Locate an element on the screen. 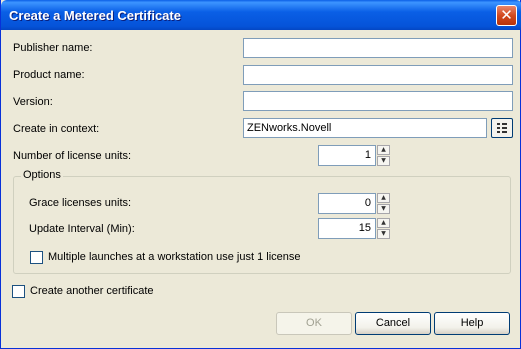 This screenshot has height=349, width=521. tree-browse-icon is located at coordinates (502, 128).